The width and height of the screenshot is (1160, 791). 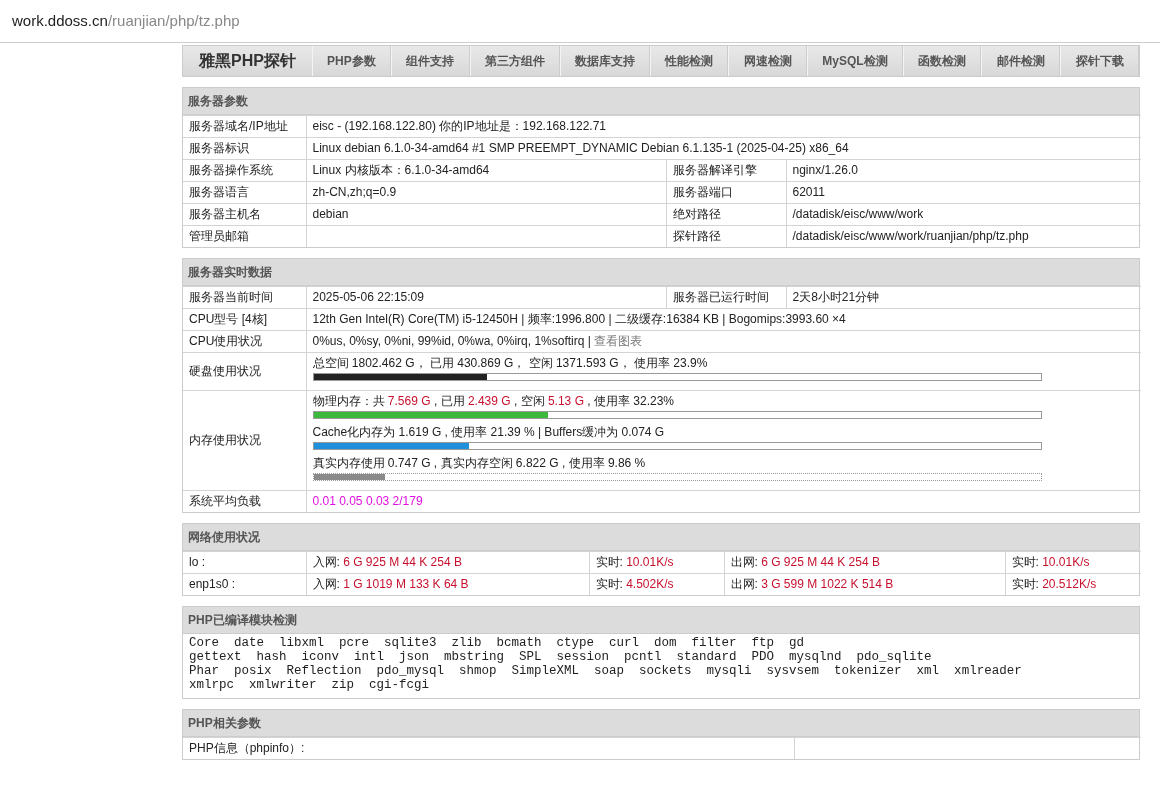 What do you see at coordinates (351, 61) in the screenshot?
I see `nav-link: PHP参数` at bounding box center [351, 61].